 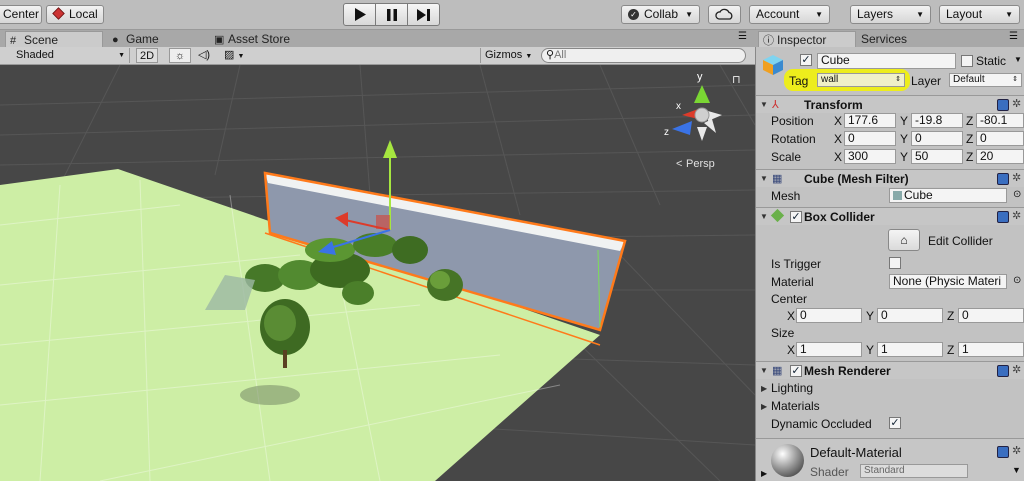 I want to click on mesh-filter-foldout-icon: ▼, so click(x=764, y=178).